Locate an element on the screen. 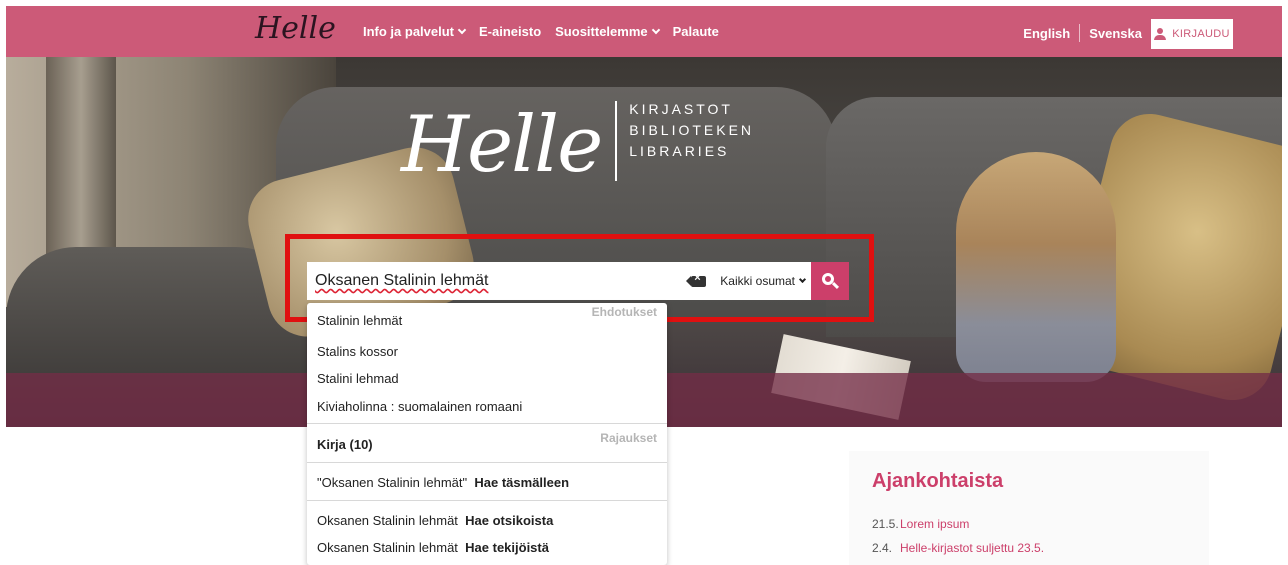 This screenshot has width=1288, height=565. search-scope-select: Kaikki osumat is located at coordinates (763, 281).